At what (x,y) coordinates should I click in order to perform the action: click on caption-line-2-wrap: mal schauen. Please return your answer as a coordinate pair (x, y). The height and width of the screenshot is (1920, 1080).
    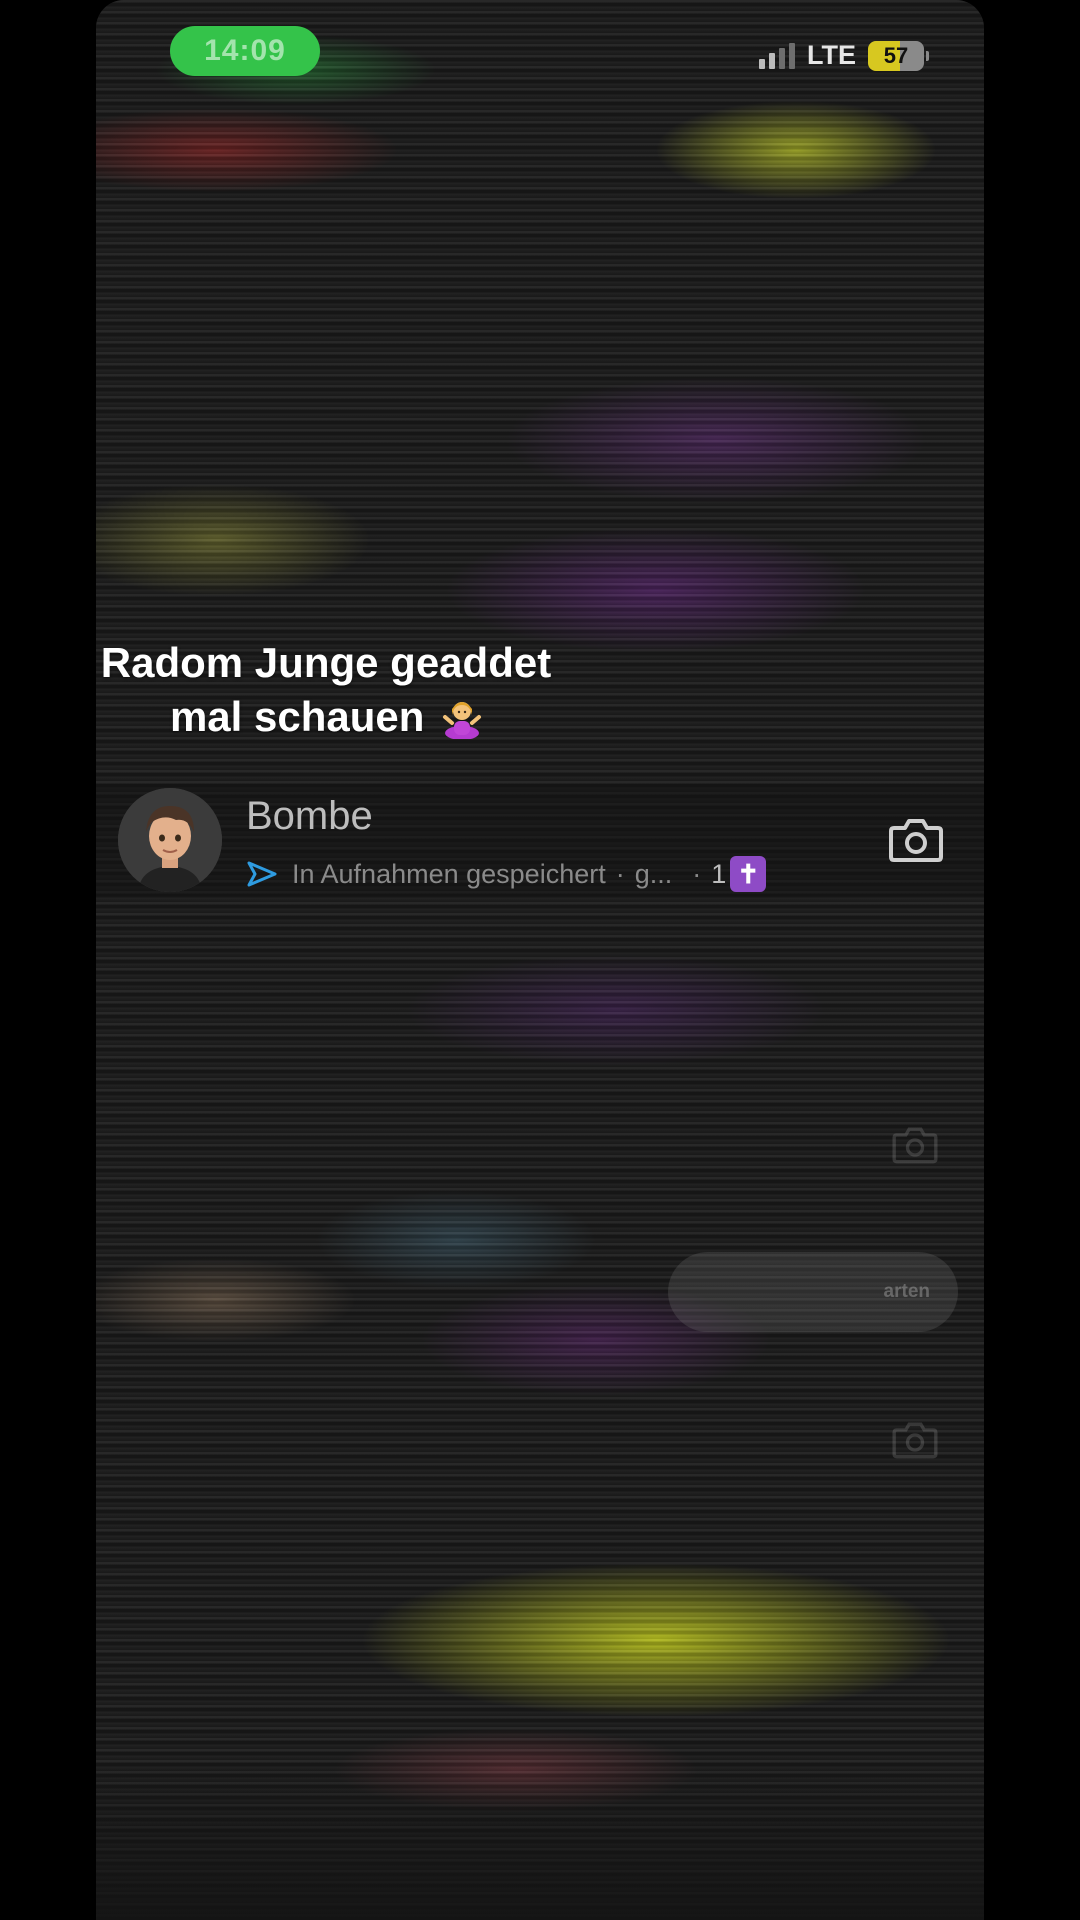
    Looking at the image, I should click on (326, 717).